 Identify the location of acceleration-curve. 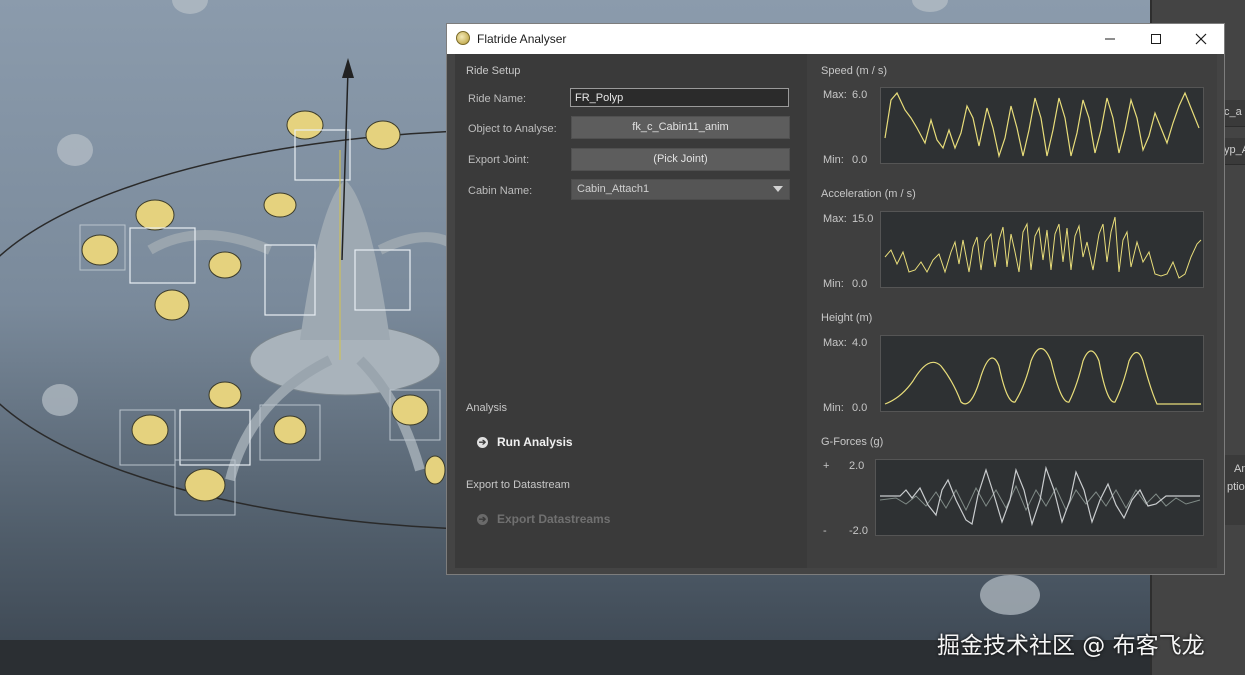
(1043, 247).